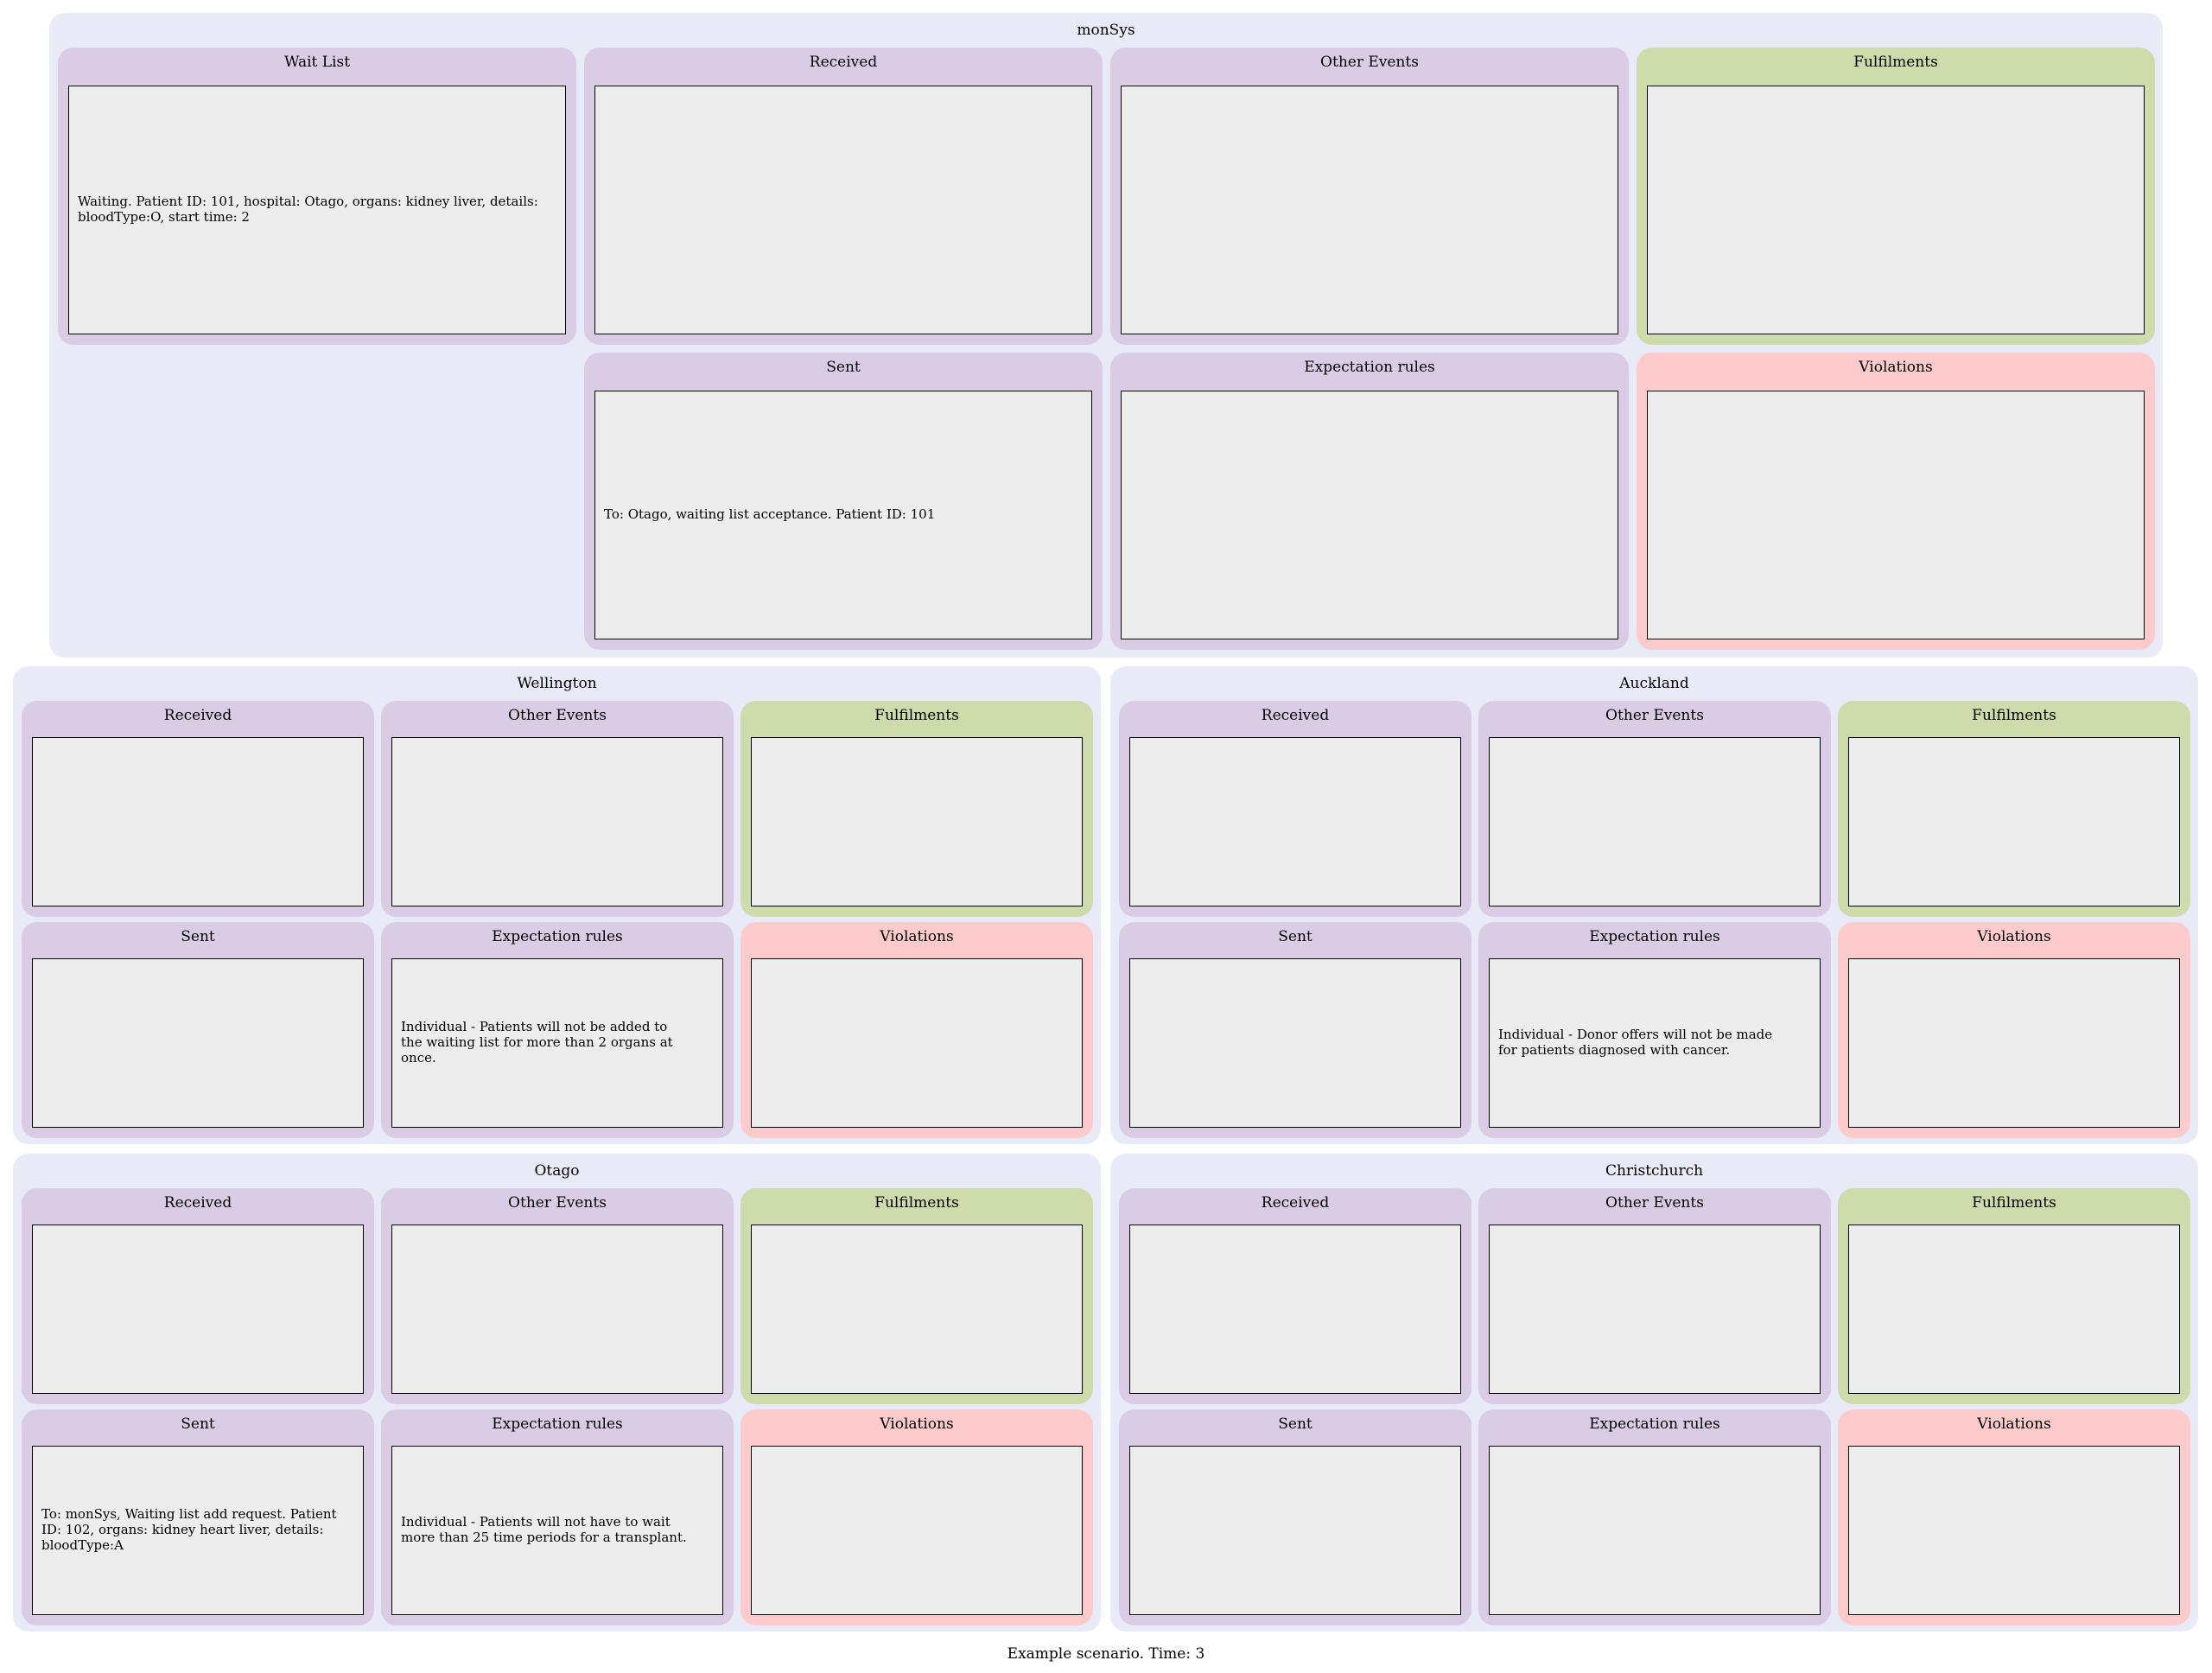 This screenshot has width=2212, height=1673. I want to click on diagram-caption: Example scenario. Time: 3, so click(1106, 1654).